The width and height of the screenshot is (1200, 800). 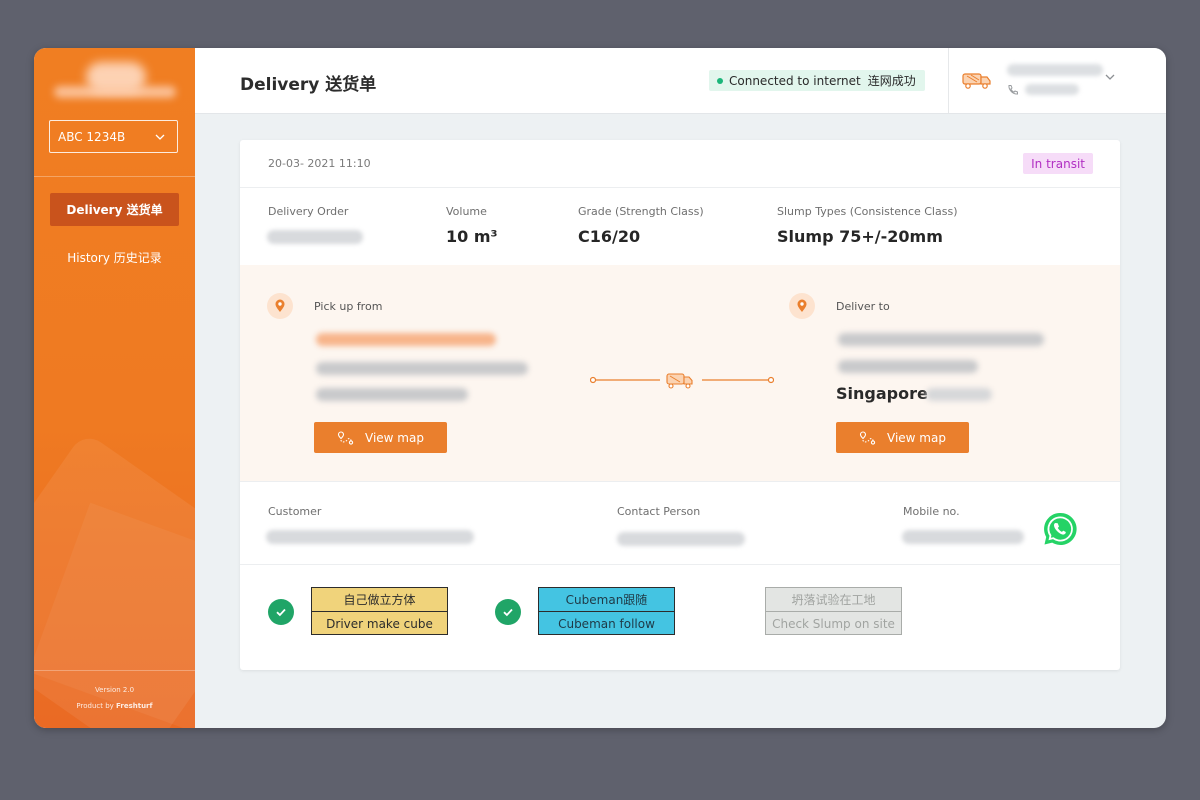 What do you see at coordinates (315, 237) in the screenshot?
I see `delivery-order-value` at bounding box center [315, 237].